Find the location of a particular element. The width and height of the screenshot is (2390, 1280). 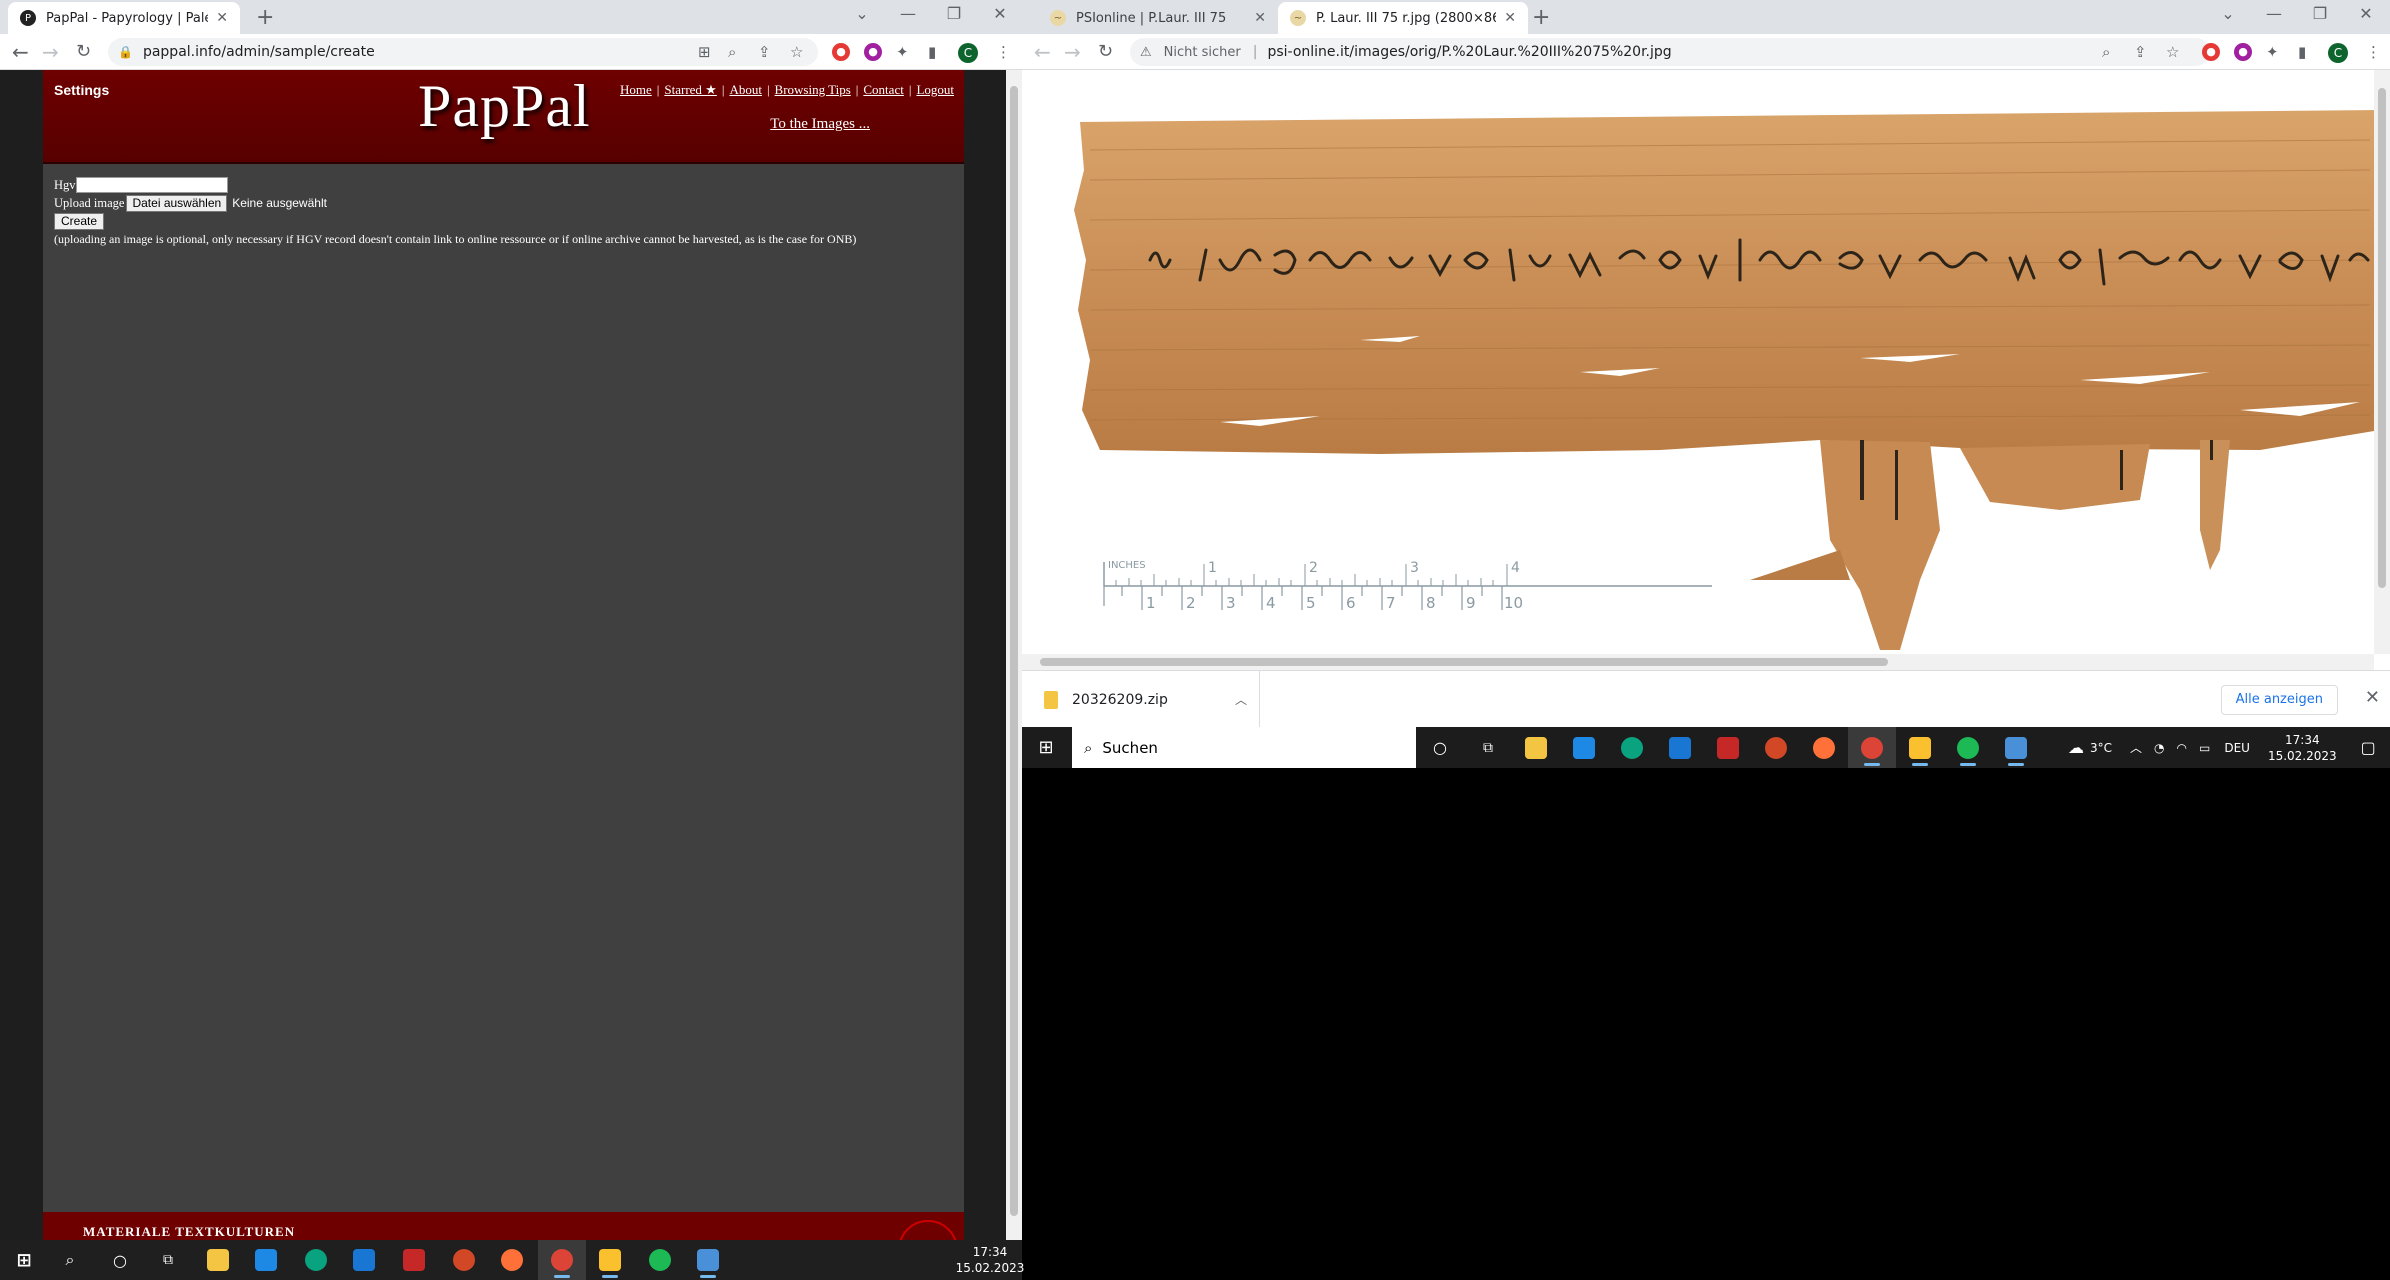

nav-starred: Starred ★ is located at coordinates (690, 90).